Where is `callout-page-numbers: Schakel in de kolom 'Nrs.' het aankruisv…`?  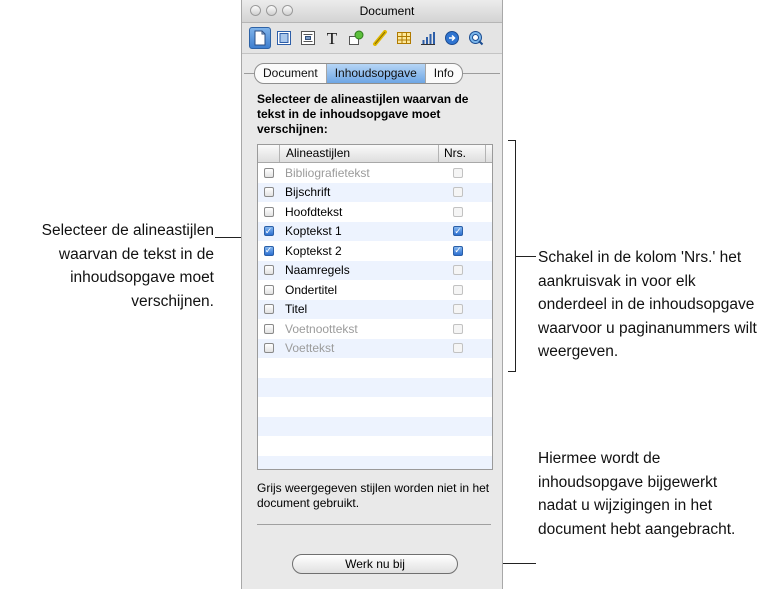
callout-page-numbers: Schakel in de kolom 'Nrs.' het aankruisv… is located at coordinates (647, 304).